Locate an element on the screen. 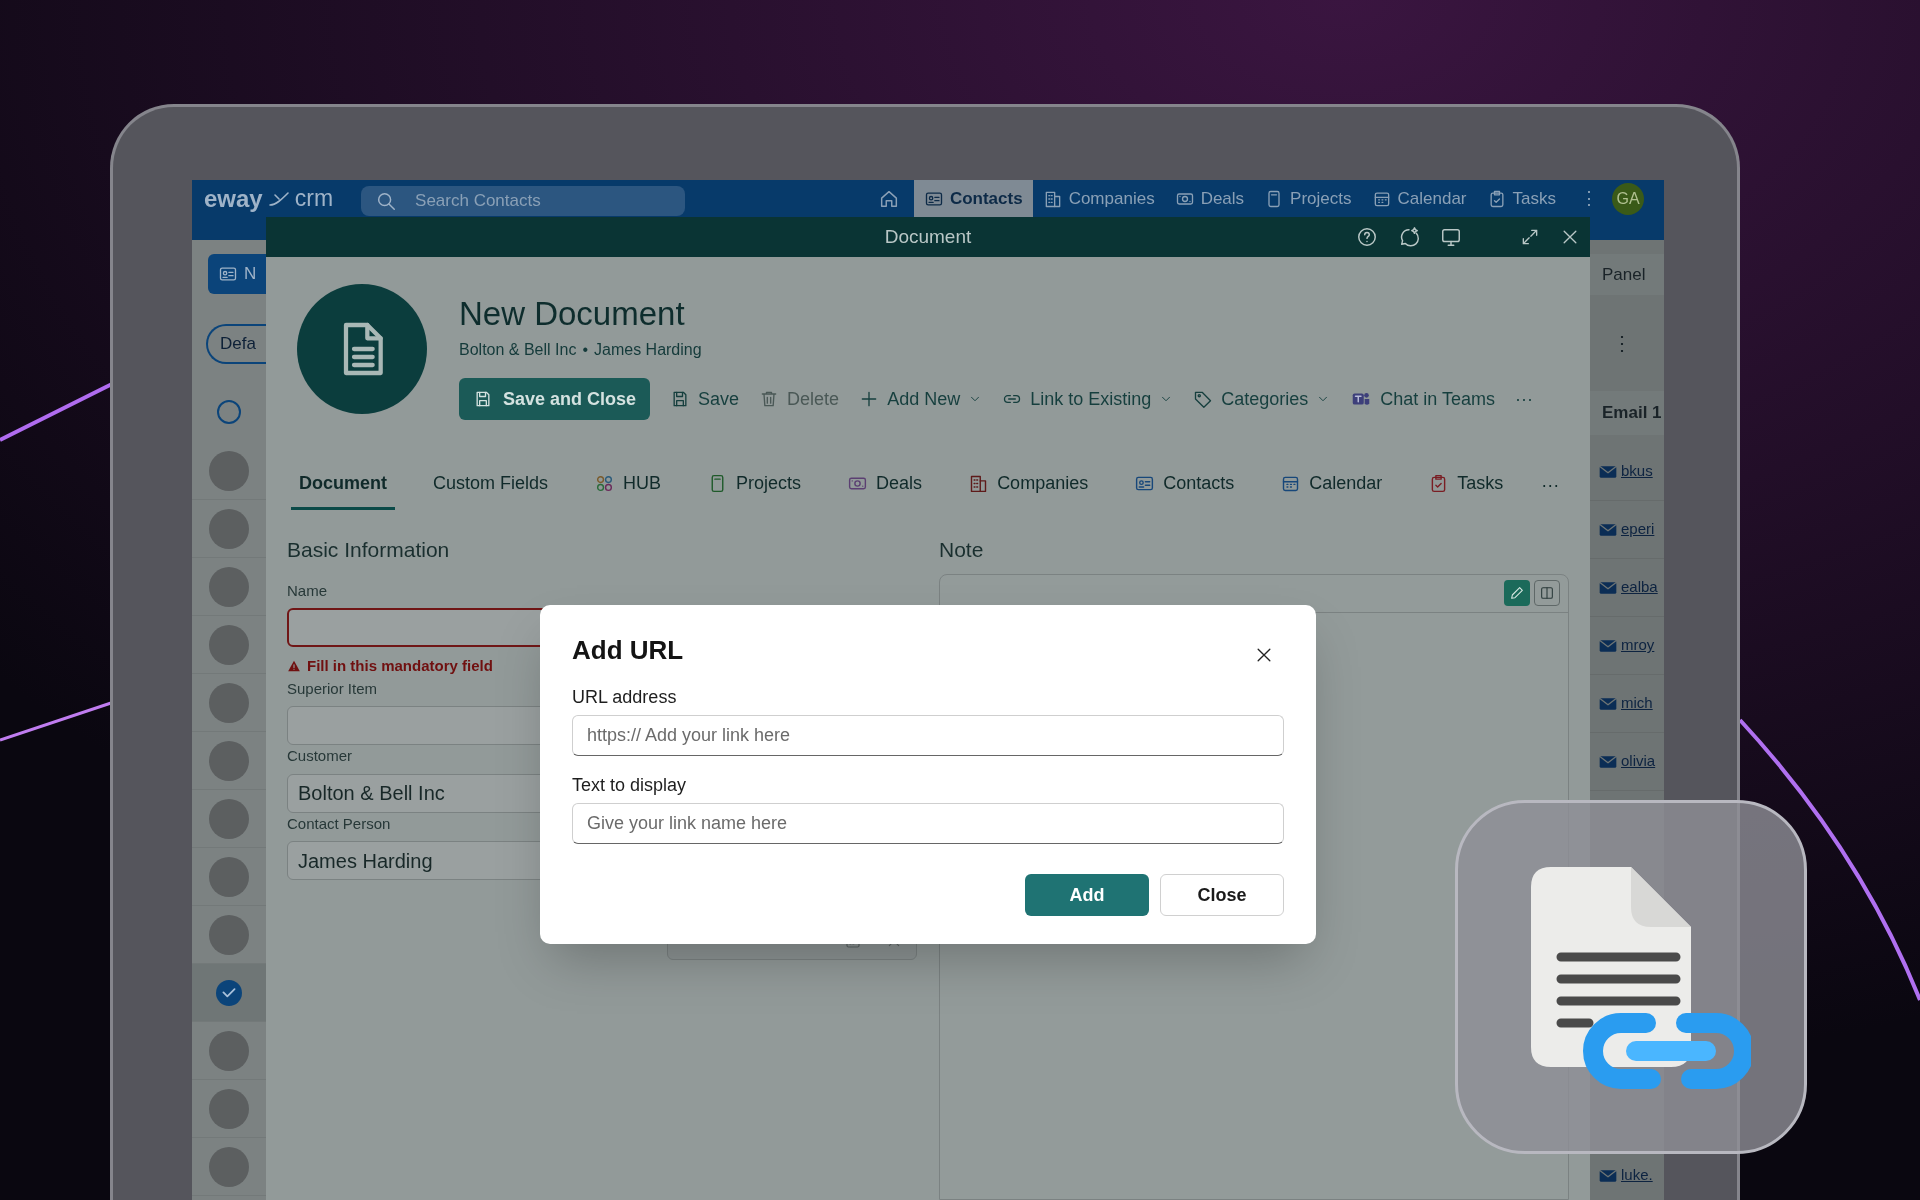  nav-tab: Companies is located at coordinates (1098, 198).